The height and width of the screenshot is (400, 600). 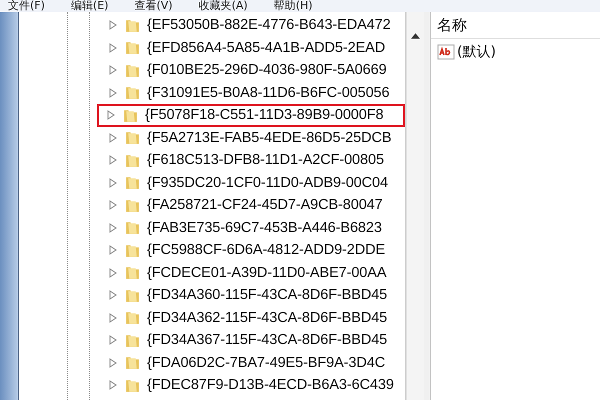 I want to click on menu-item: 帮助(H), so click(x=293, y=6).